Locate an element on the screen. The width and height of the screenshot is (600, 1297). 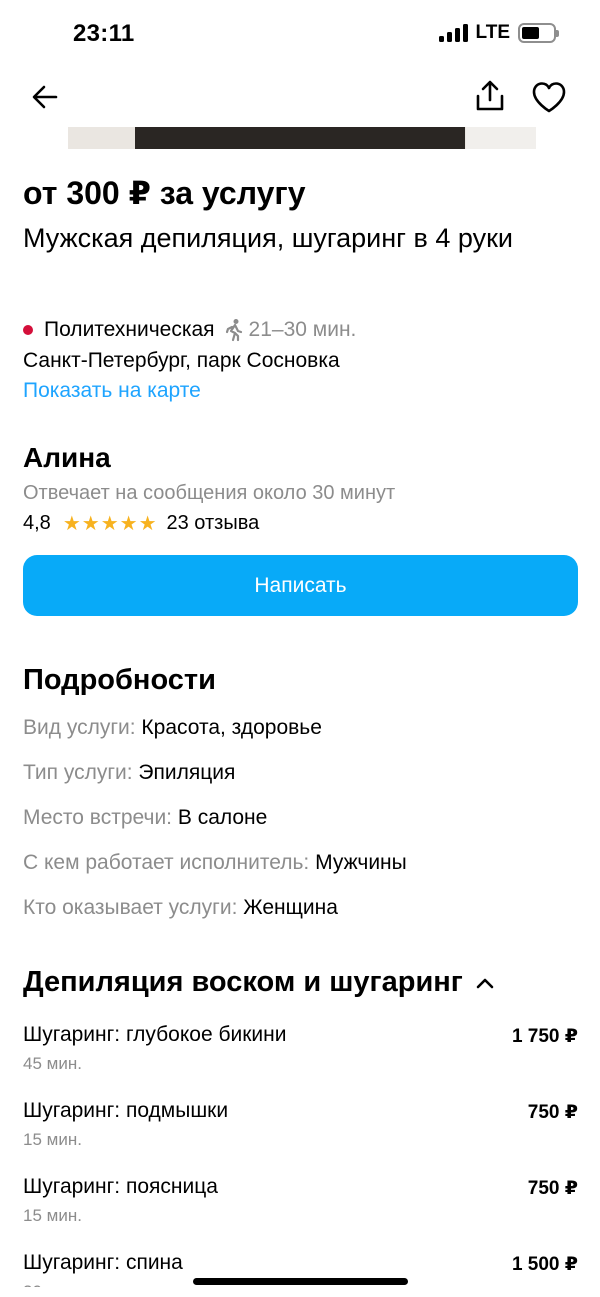
status-bar: 23:11 LTE is located at coordinates (300, 35).